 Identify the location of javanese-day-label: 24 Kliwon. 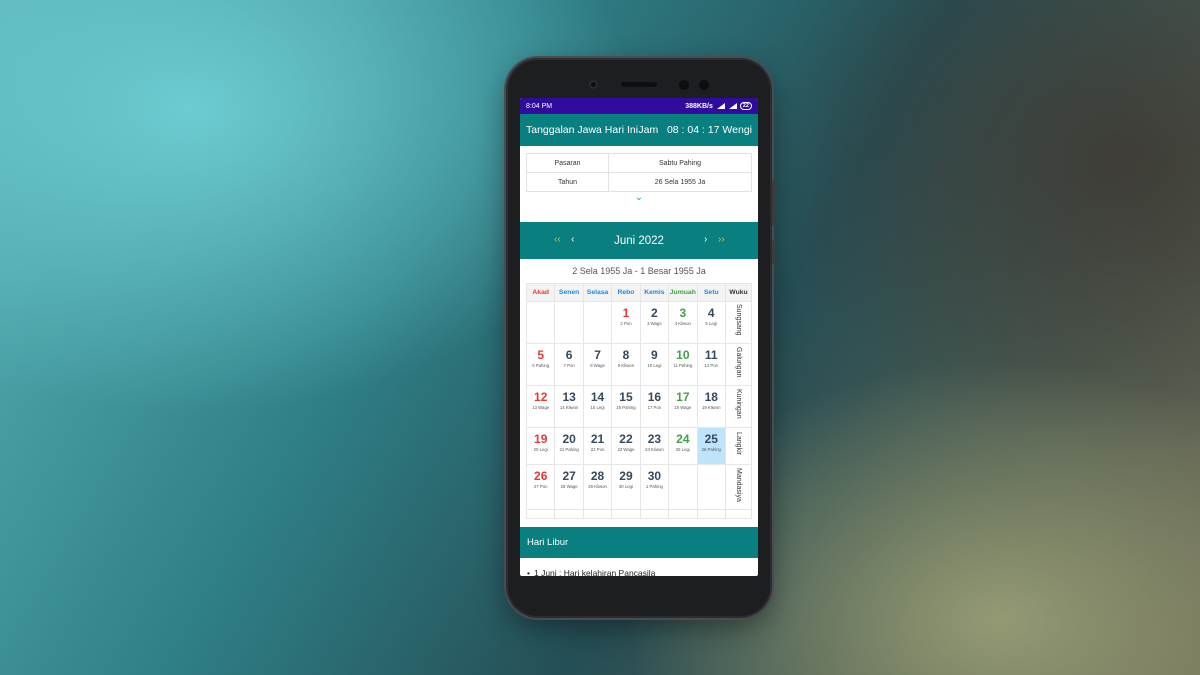
(654, 449).